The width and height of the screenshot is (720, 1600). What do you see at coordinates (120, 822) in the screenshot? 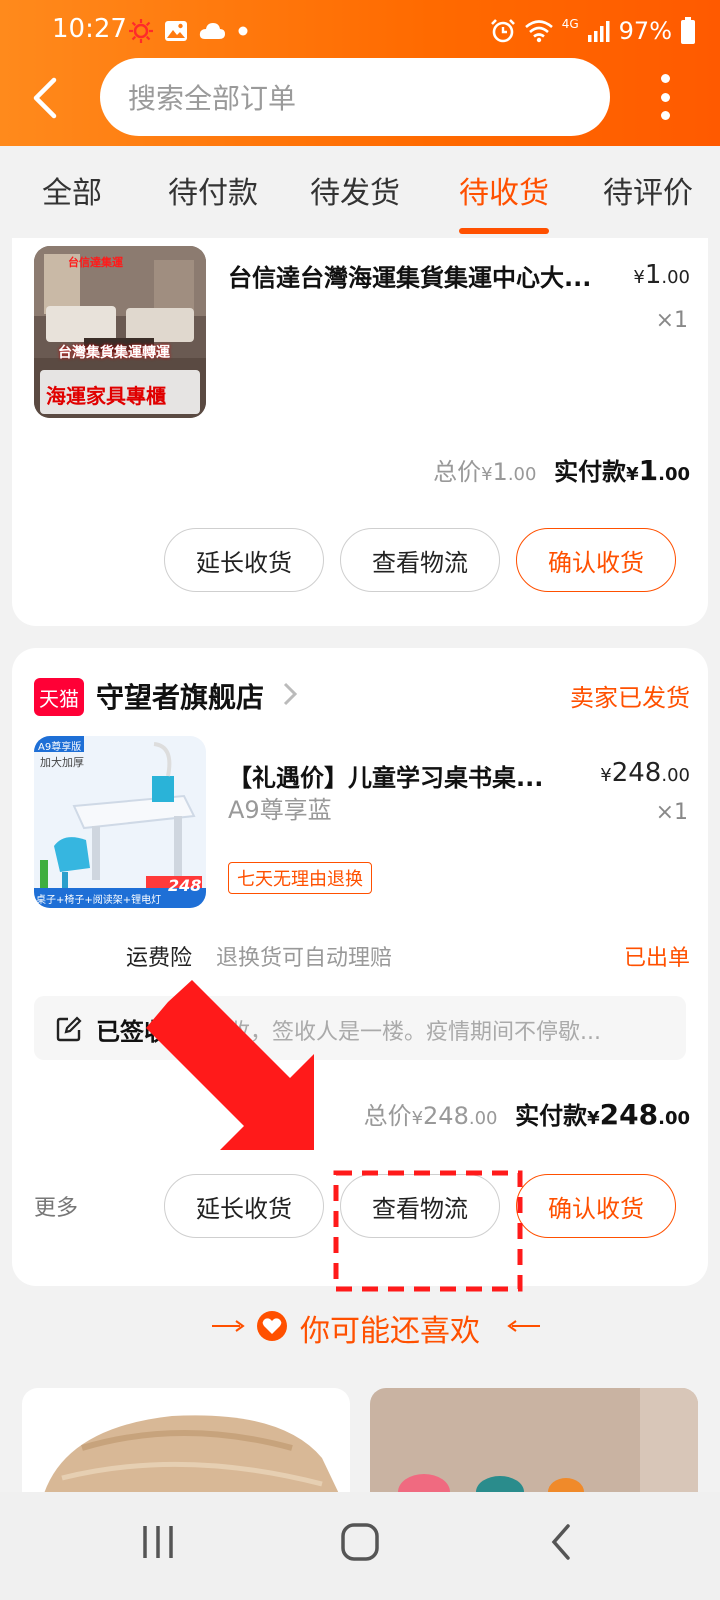
I see `product-thumbnail: A9尊享版 加大加厚 248 桌子+椅子+阅读架+锂电灯` at bounding box center [120, 822].